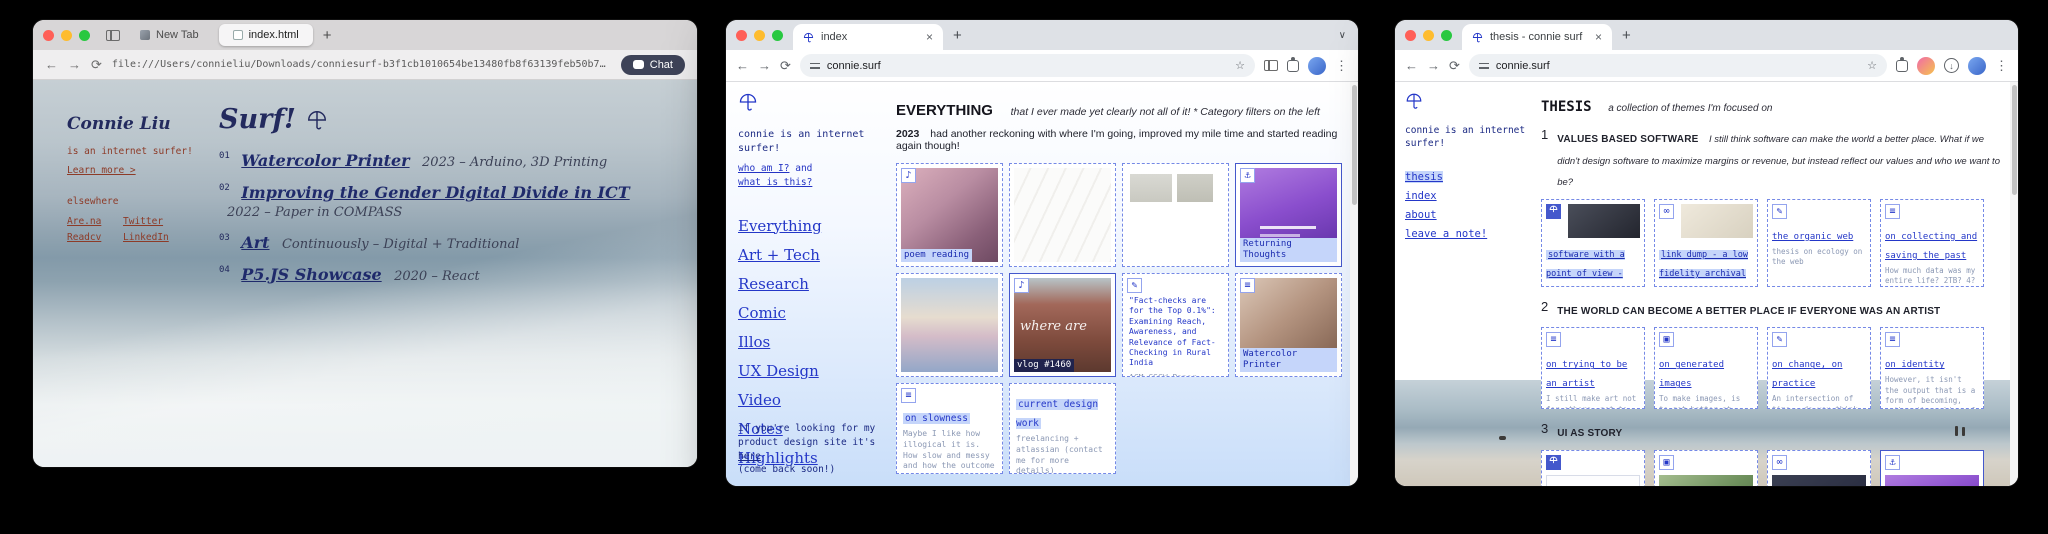 This screenshot has height=534, width=2048. I want to click on what-is-this-link: what is this?, so click(775, 182).